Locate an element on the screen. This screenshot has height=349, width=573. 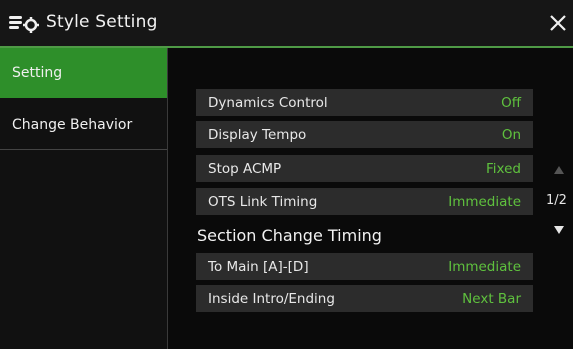
setting-label: OTS Link Timing is located at coordinates (263, 201).